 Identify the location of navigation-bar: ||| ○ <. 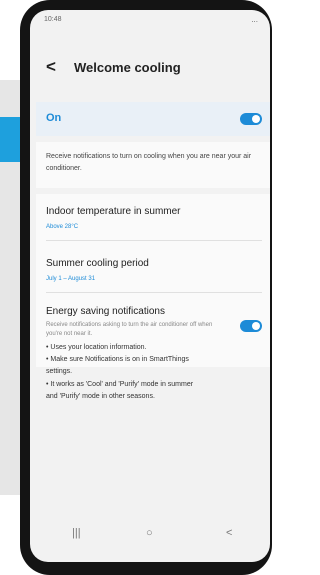
(150, 536).